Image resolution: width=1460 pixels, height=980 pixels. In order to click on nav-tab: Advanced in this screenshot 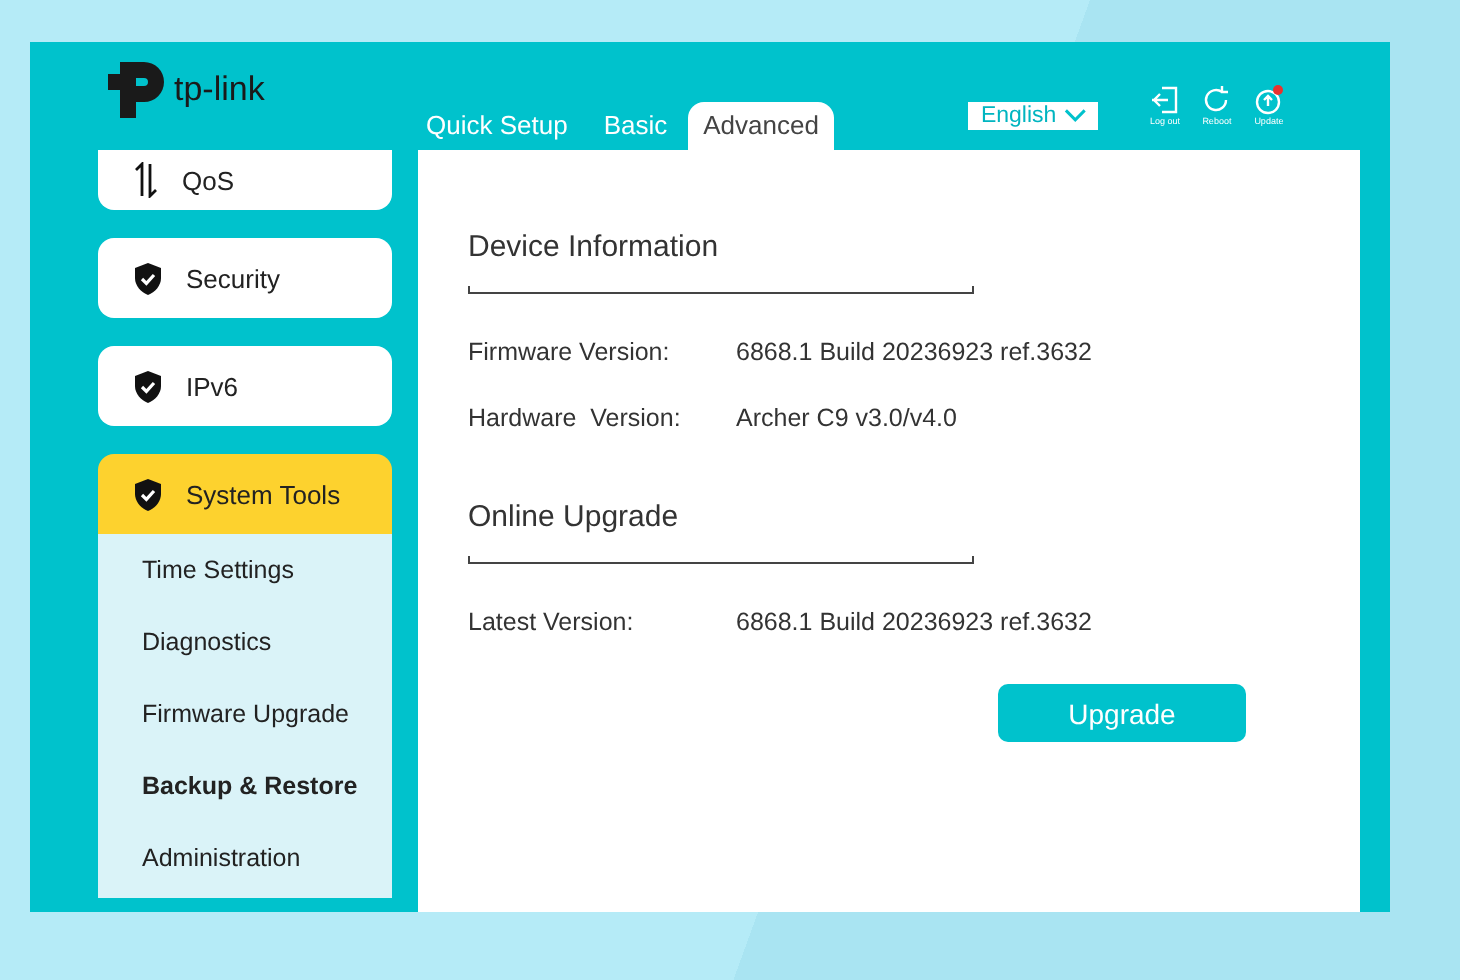, I will do `click(761, 126)`.